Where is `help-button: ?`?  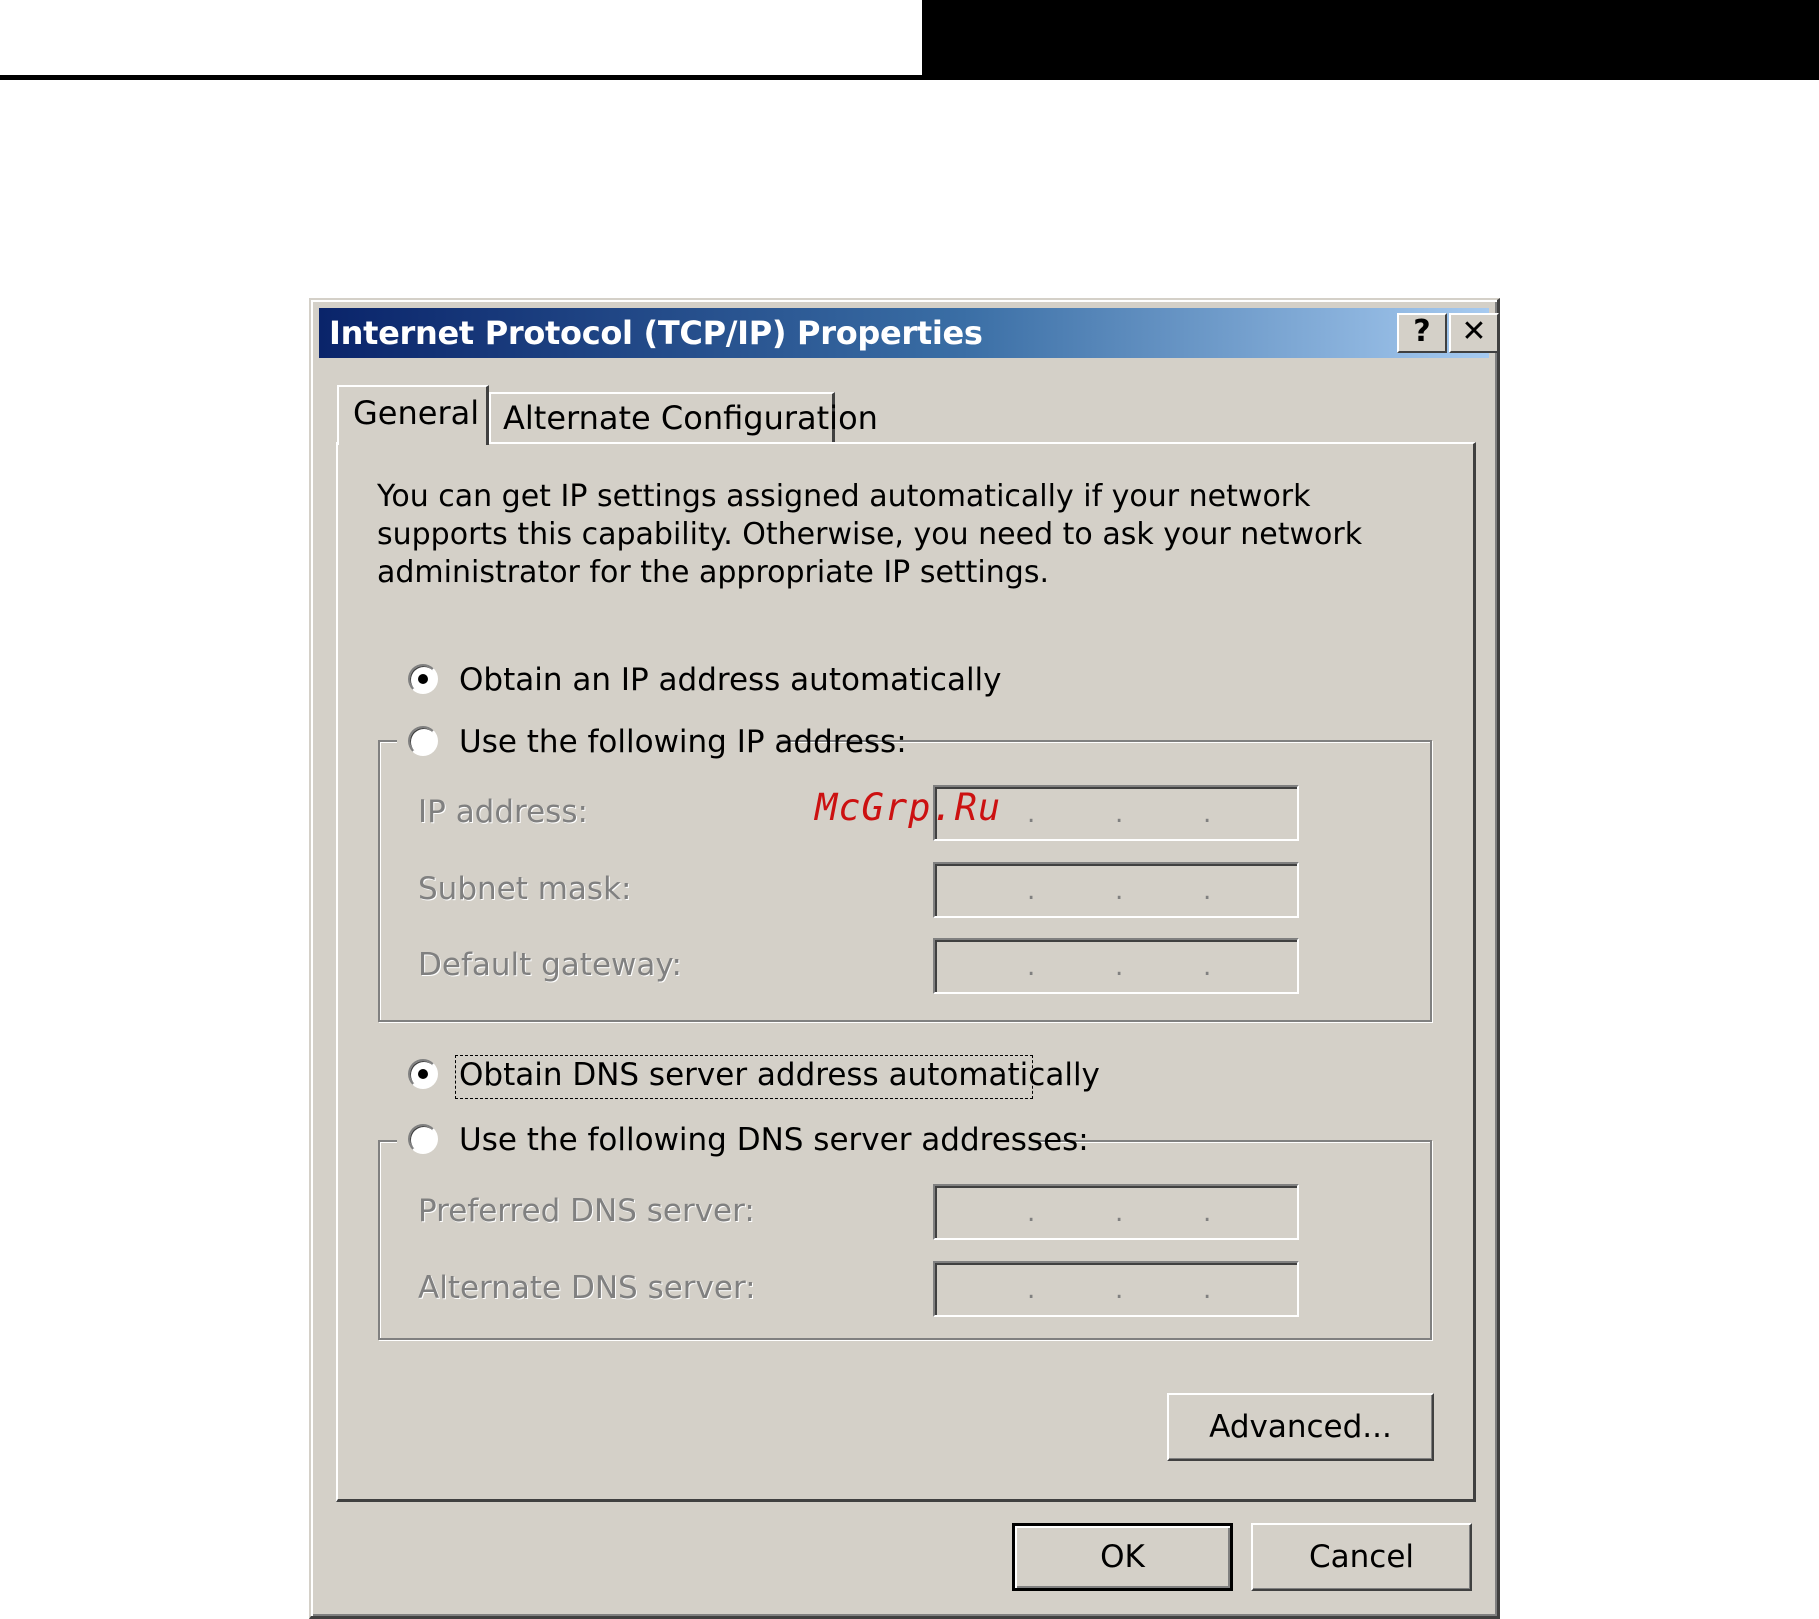
help-button: ? is located at coordinates (1422, 333).